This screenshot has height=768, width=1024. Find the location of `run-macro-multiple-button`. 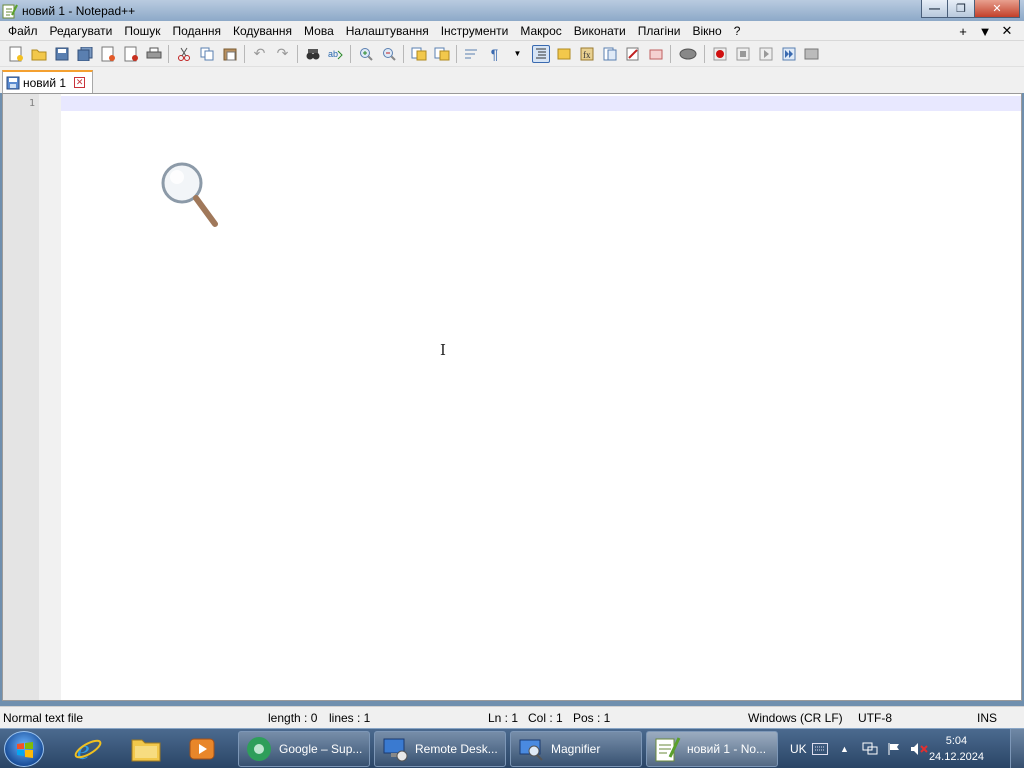

run-macro-multiple-button is located at coordinates (789, 54).